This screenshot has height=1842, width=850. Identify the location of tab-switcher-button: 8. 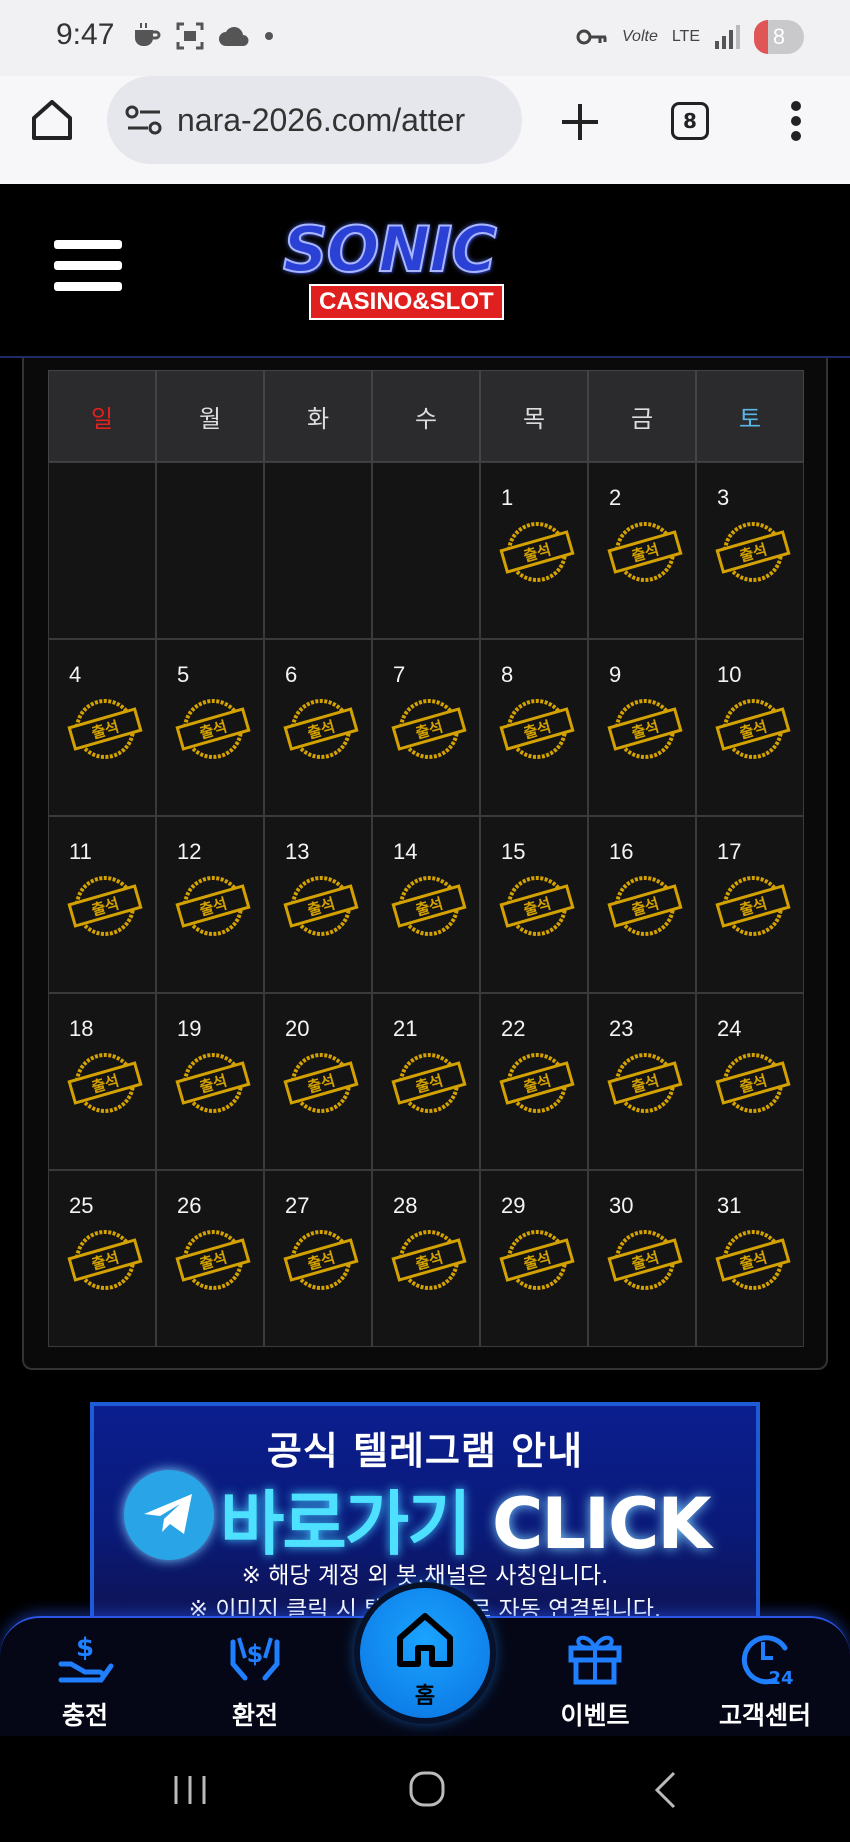
(690, 121).